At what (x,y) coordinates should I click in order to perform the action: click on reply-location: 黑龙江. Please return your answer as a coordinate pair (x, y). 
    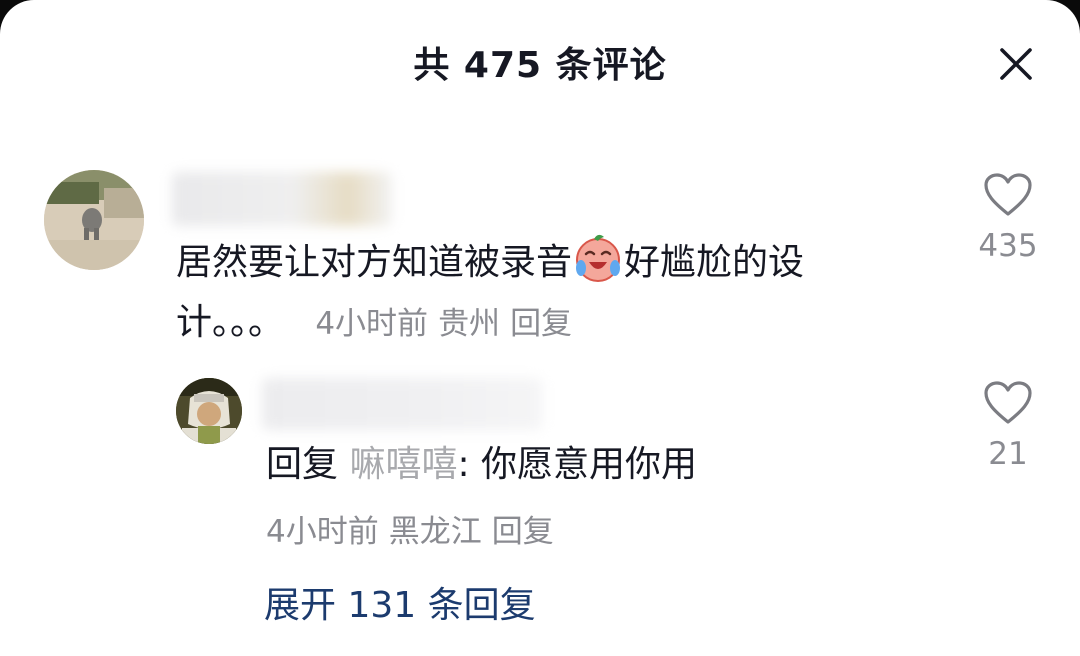
    Looking at the image, I should click on (435, 532).